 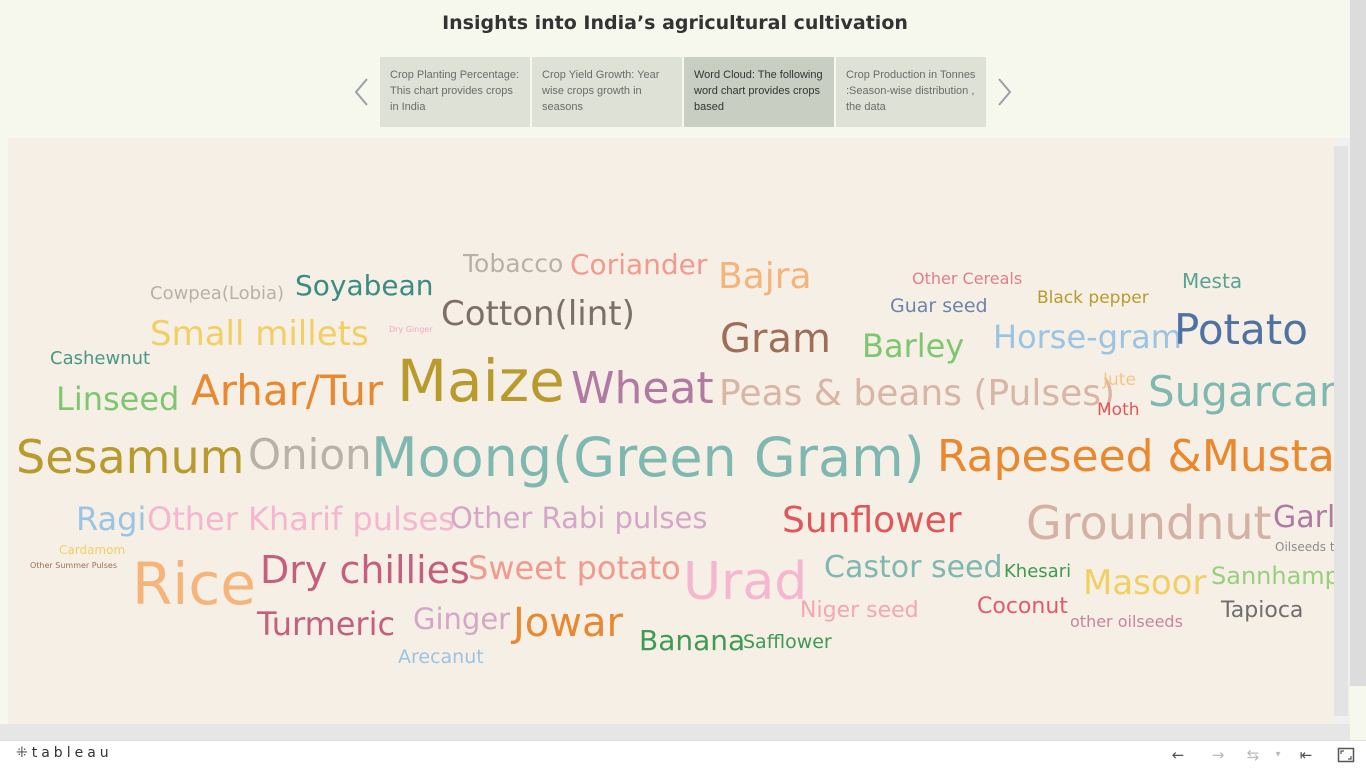 I want to click on word-other-cereals: Other Cereals, so click(x=967, y=279).